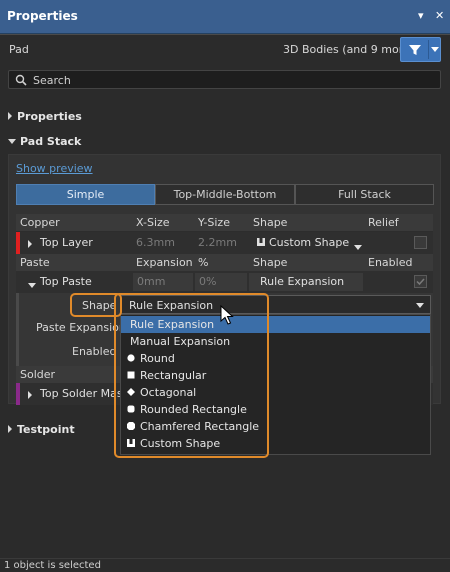  What do you see at coordinates (421, 15) in the screenshot?
I see `panel-menu-icon: ▾` at bounding box center [421, 15].